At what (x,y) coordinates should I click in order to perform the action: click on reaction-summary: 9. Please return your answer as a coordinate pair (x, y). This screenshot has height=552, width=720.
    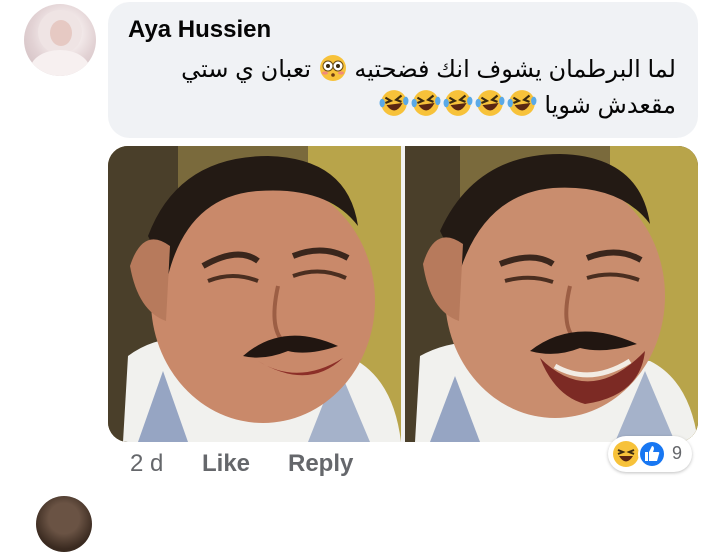
    Looking at the image, I should click on (650, 454).